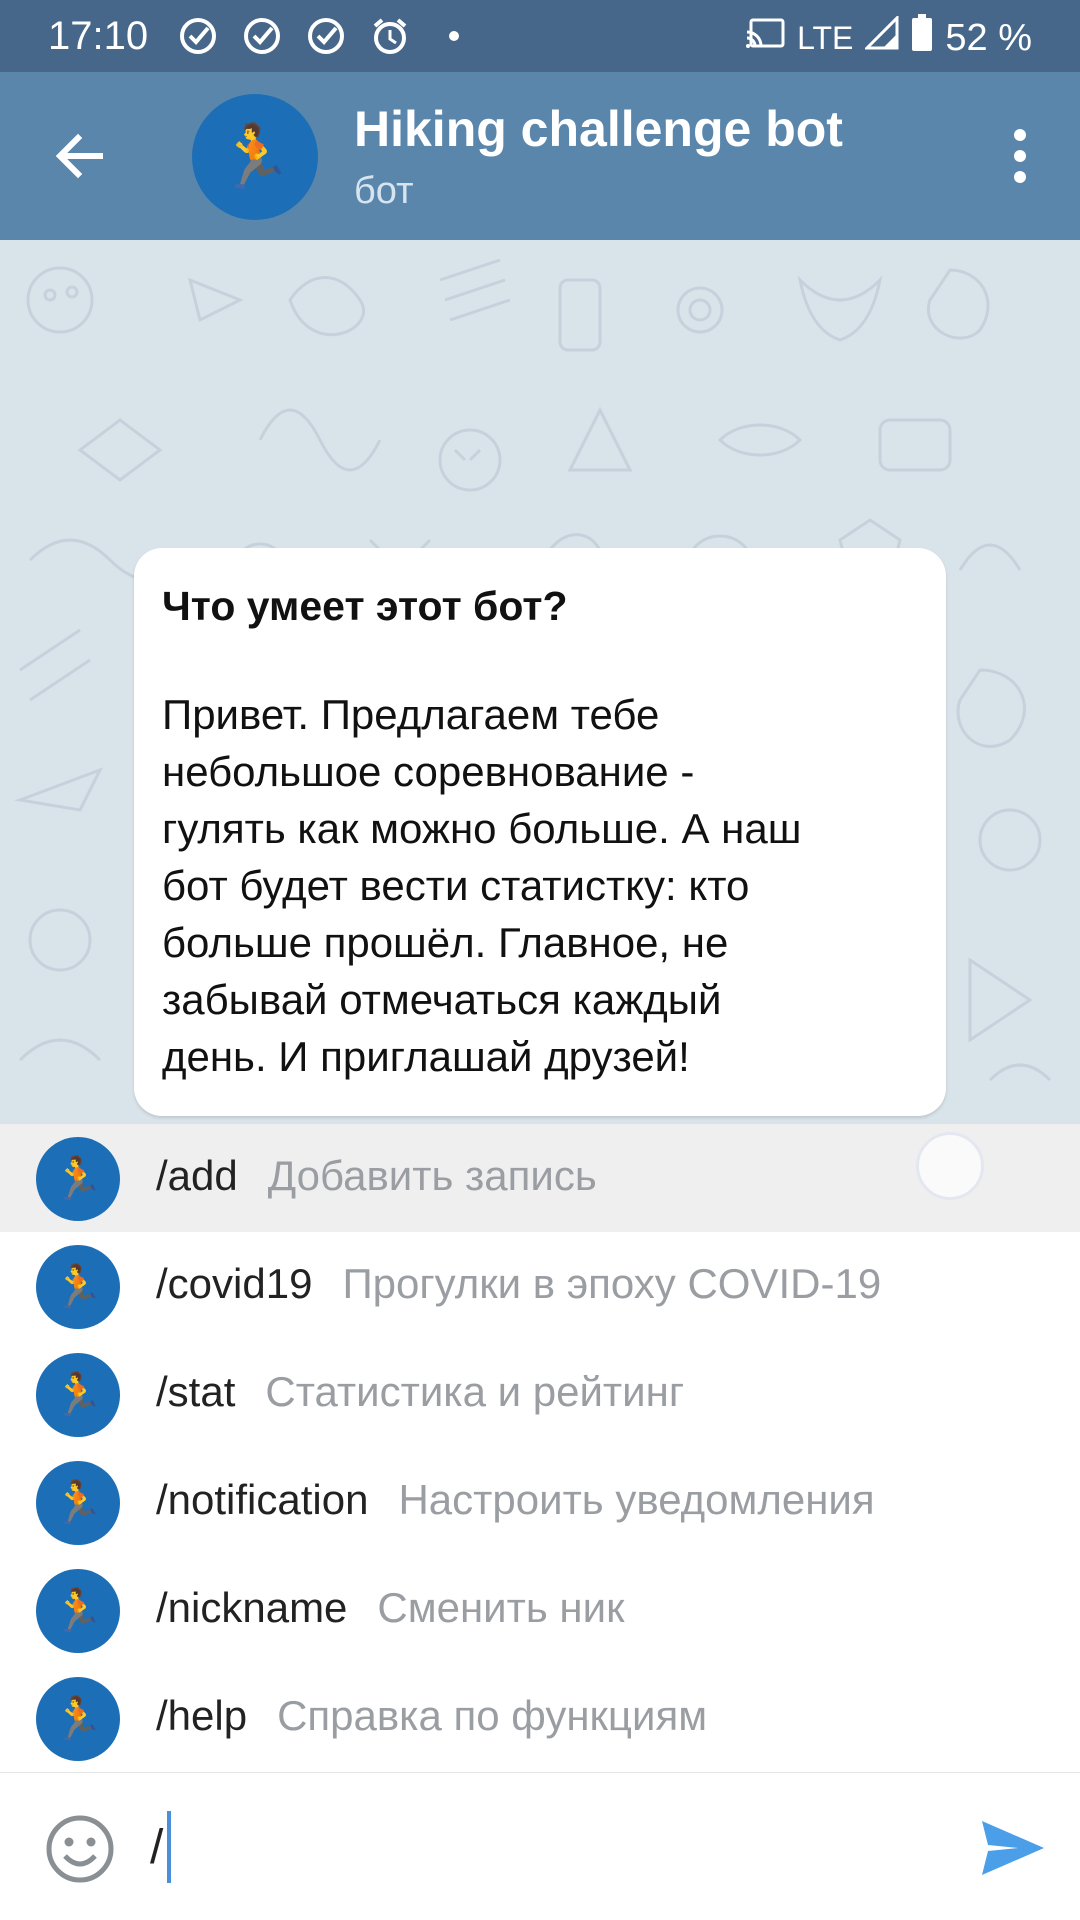 The image size is (1080, 1920). I want to click on command-description: Прогулки в эпоху COVID-19, so click(612, 1283).